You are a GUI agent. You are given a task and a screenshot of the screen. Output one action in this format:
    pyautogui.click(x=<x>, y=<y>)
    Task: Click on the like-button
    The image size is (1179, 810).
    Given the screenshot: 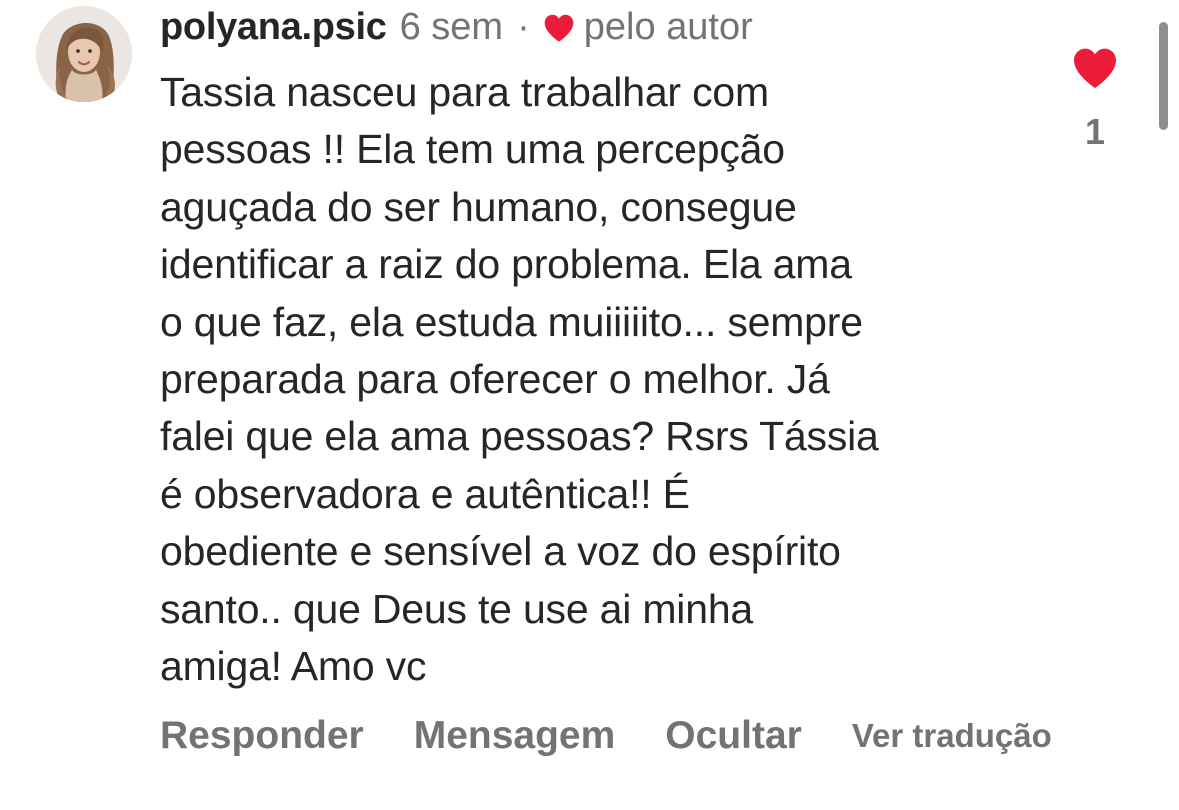 What is the action you would take?
    pyautogui.click(x=1095, y=68)
    